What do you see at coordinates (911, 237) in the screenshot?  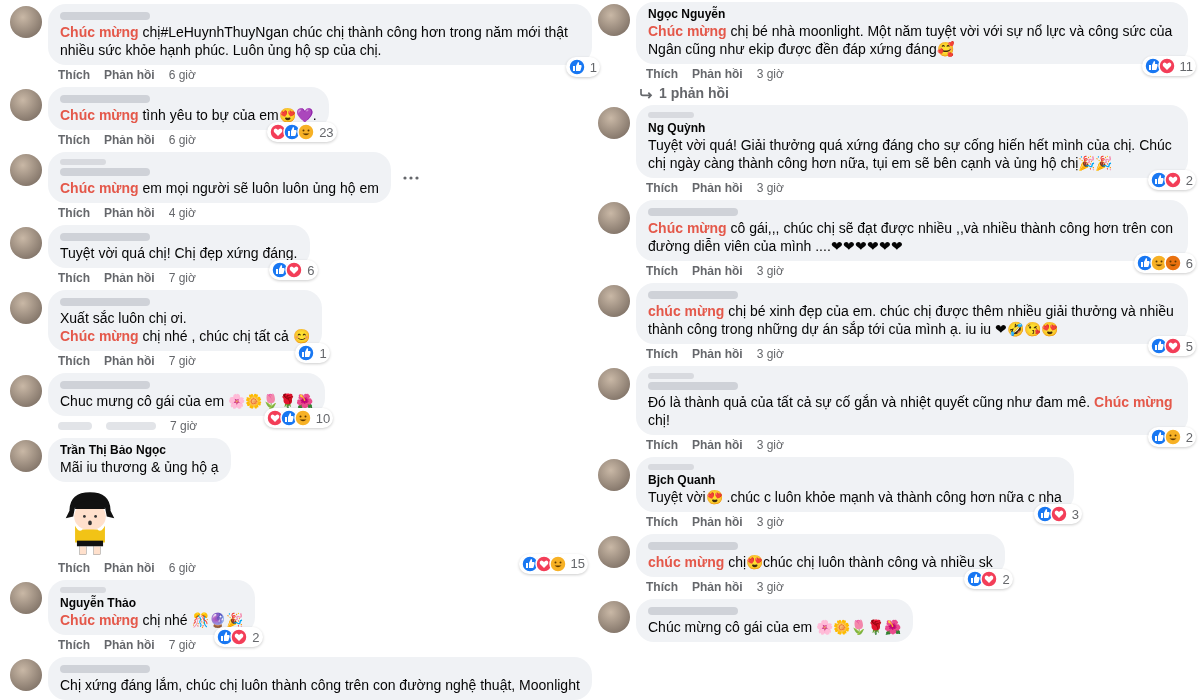 I see `comment-text: Chúc mừng cô gái,,, chúc chị sẽ đạt được nhiều ,,và nhiều thành công hơn trên con đường diễn viên của mình ....❤❤❤❤❤❤` at bounding box center [911, 237].